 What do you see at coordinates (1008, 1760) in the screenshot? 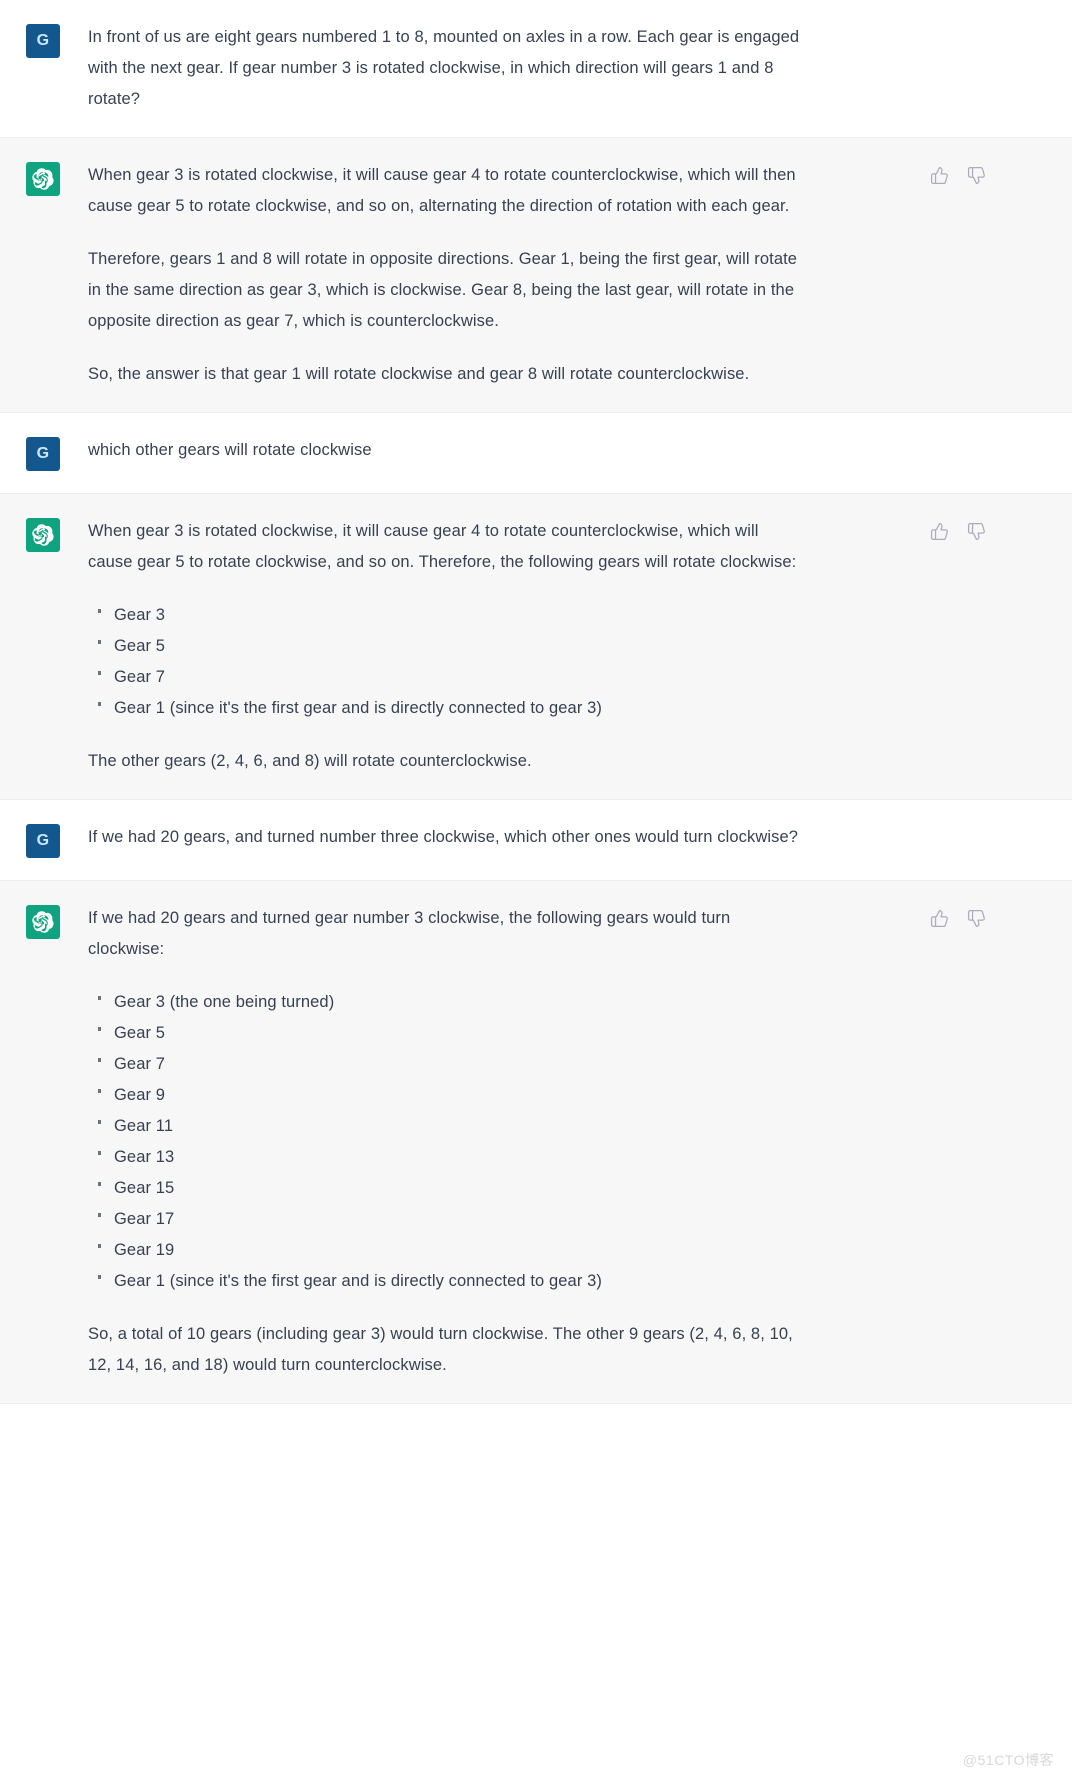
I see `watermark: @51CTO博客` at bounding box center [1008, 1760].